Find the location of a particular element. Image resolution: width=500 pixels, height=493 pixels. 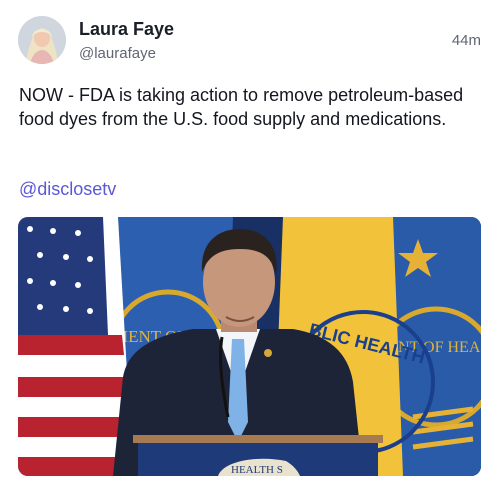

avatar is located at coordinates (42, 40).